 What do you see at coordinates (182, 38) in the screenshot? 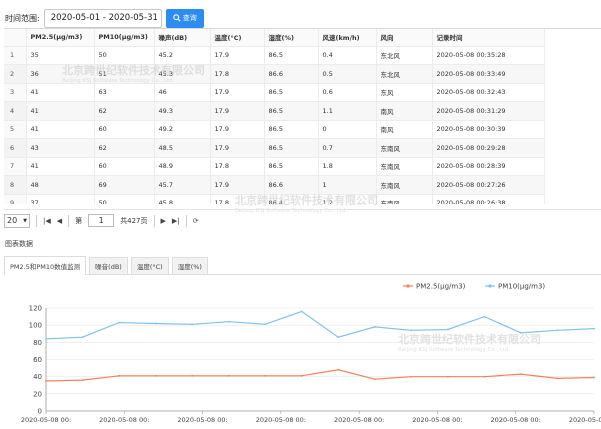
I see `column-header: 噪声(dB)` at bounding box center [182, 38].